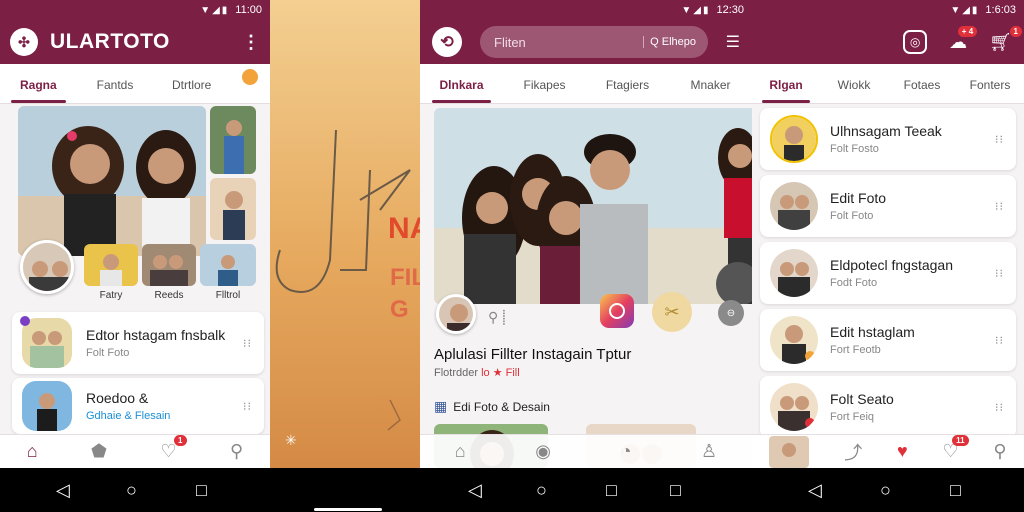 The height and width of the screenshot is (512, 1024). I want to click on list-item-1-text: Edtor hstagam fnsbalk Folt Foto, so click(155, 343).